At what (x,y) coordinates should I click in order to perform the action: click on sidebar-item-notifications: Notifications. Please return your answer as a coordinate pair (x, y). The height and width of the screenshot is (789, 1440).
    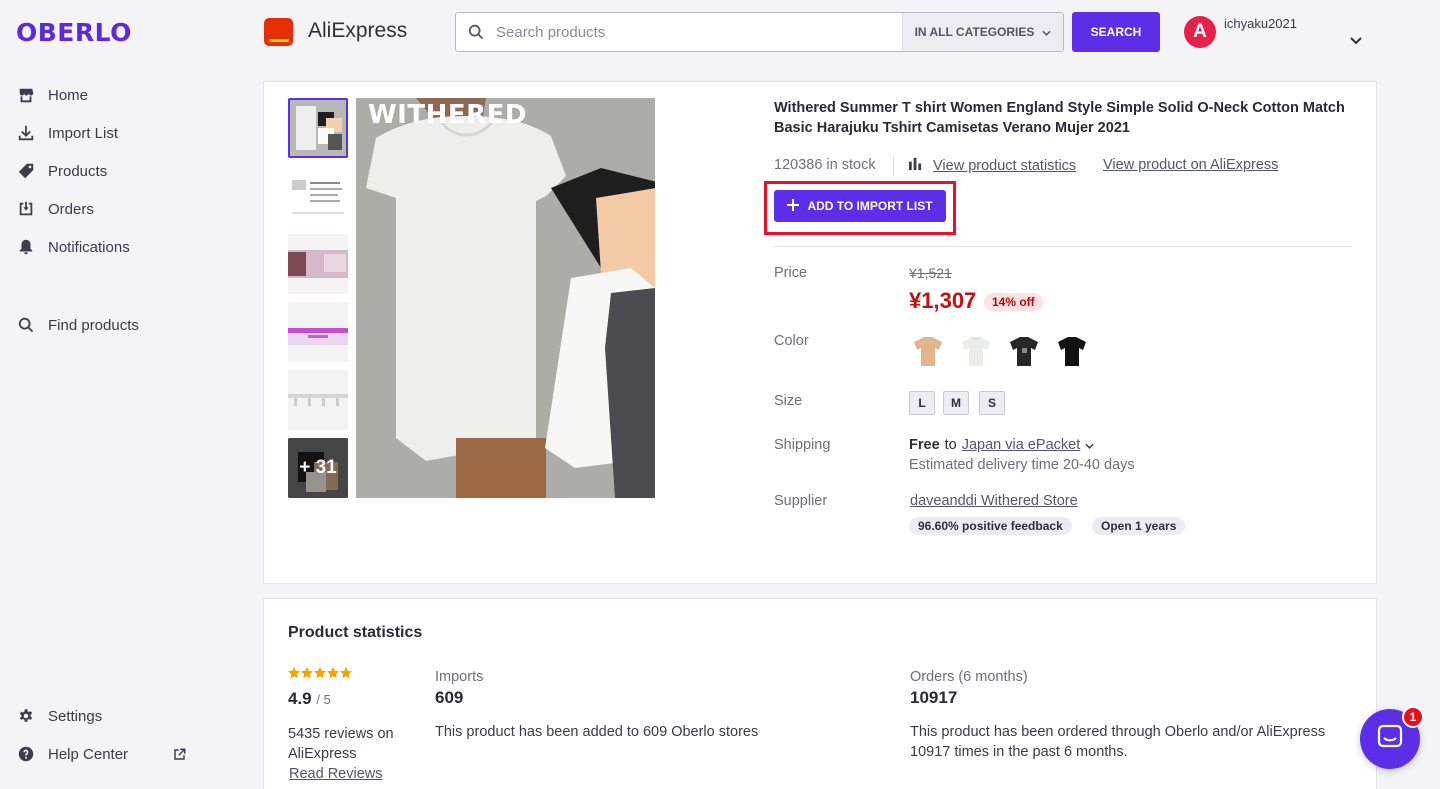
    Looking at the image, I should click on (73, 247).